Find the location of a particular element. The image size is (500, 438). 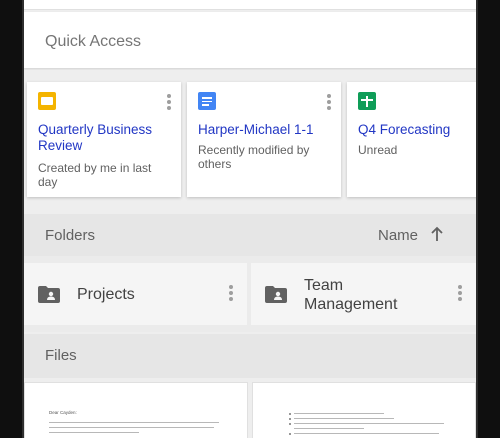

folder-item-team-management: Team Management is located at coordinates (363, 294).